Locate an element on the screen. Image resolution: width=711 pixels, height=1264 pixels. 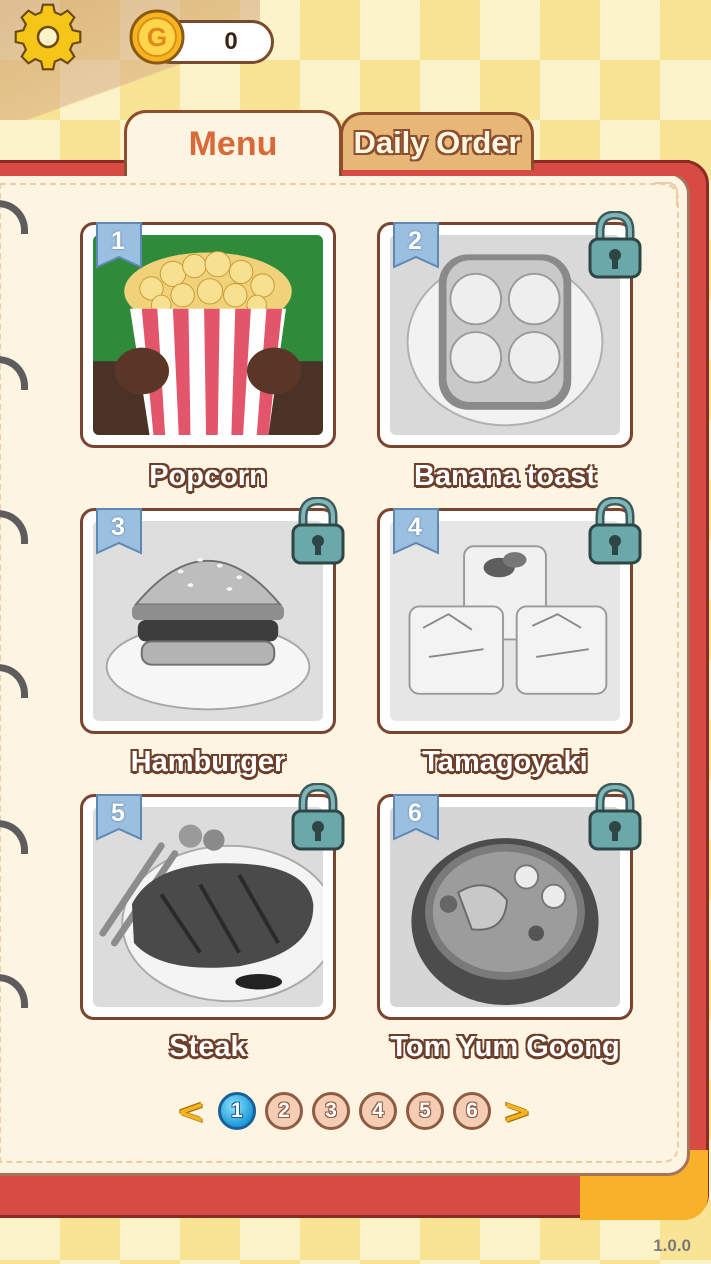
page-button-2: 2 is located at coordinates (284, 1111).